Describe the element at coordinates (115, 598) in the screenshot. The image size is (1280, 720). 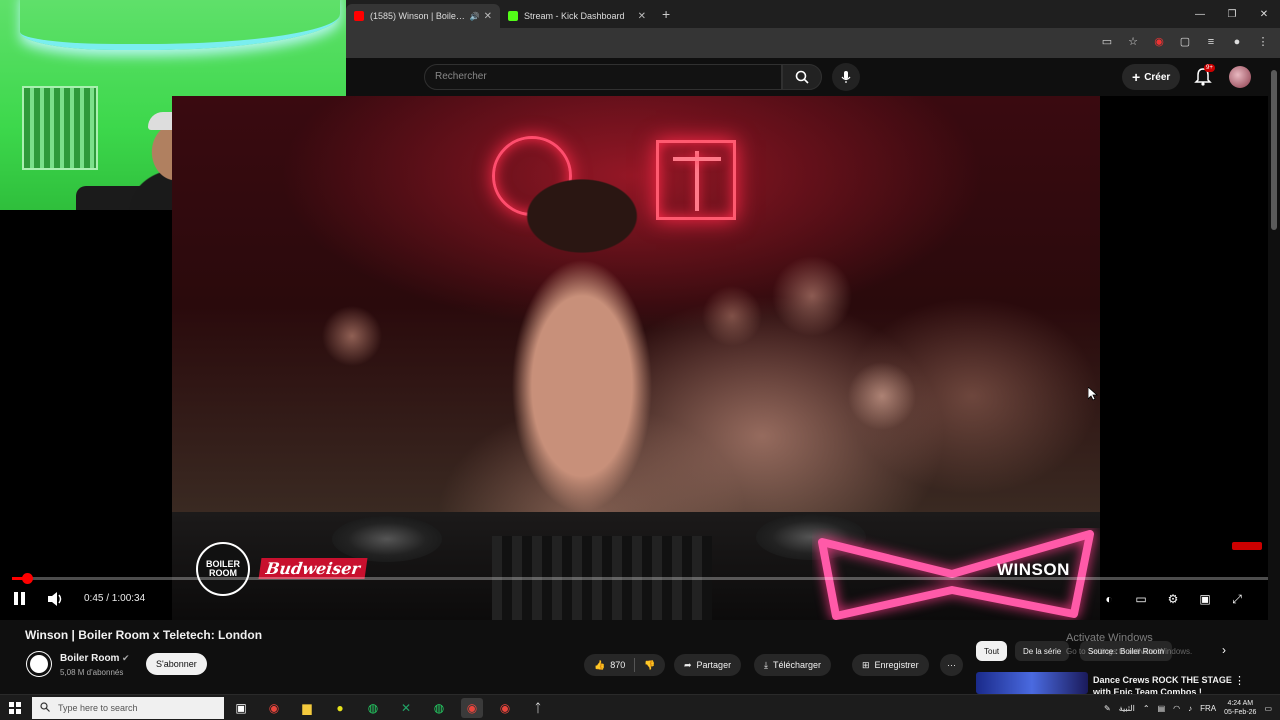
I see `time-display: 0:45 / 1:00:34` at that location.